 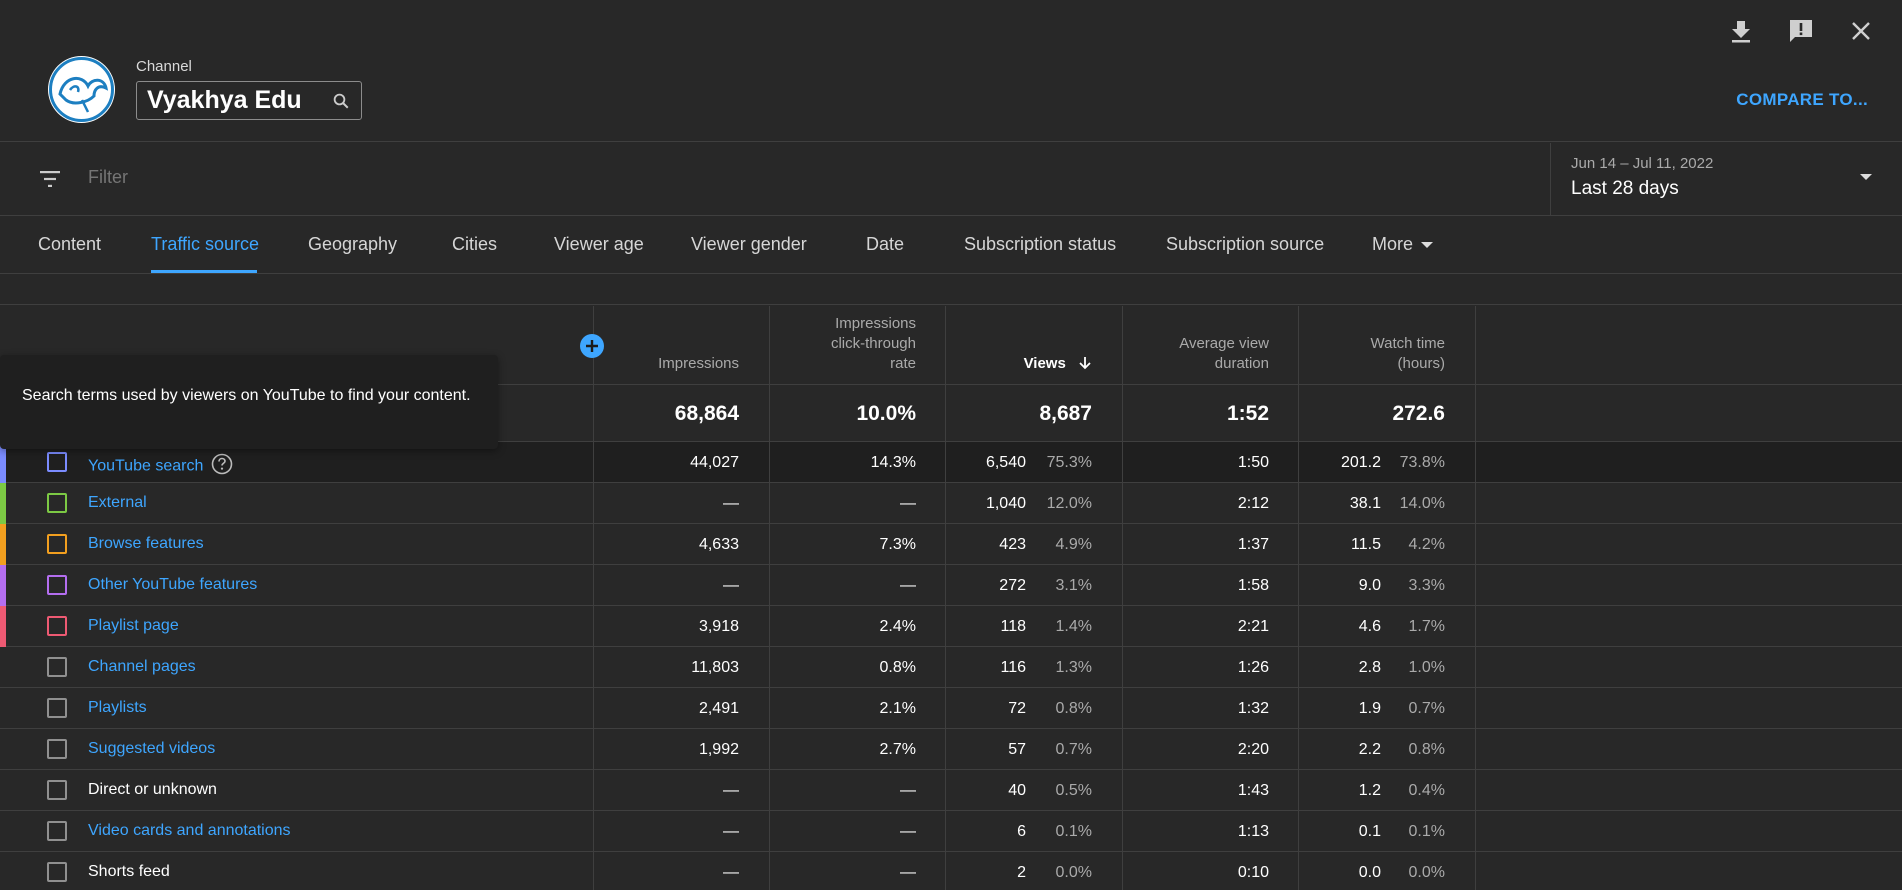 What do you see at coordinates (50, 181) in the screenshot?
I see `filter-icon` at bounding box center [50, 181].